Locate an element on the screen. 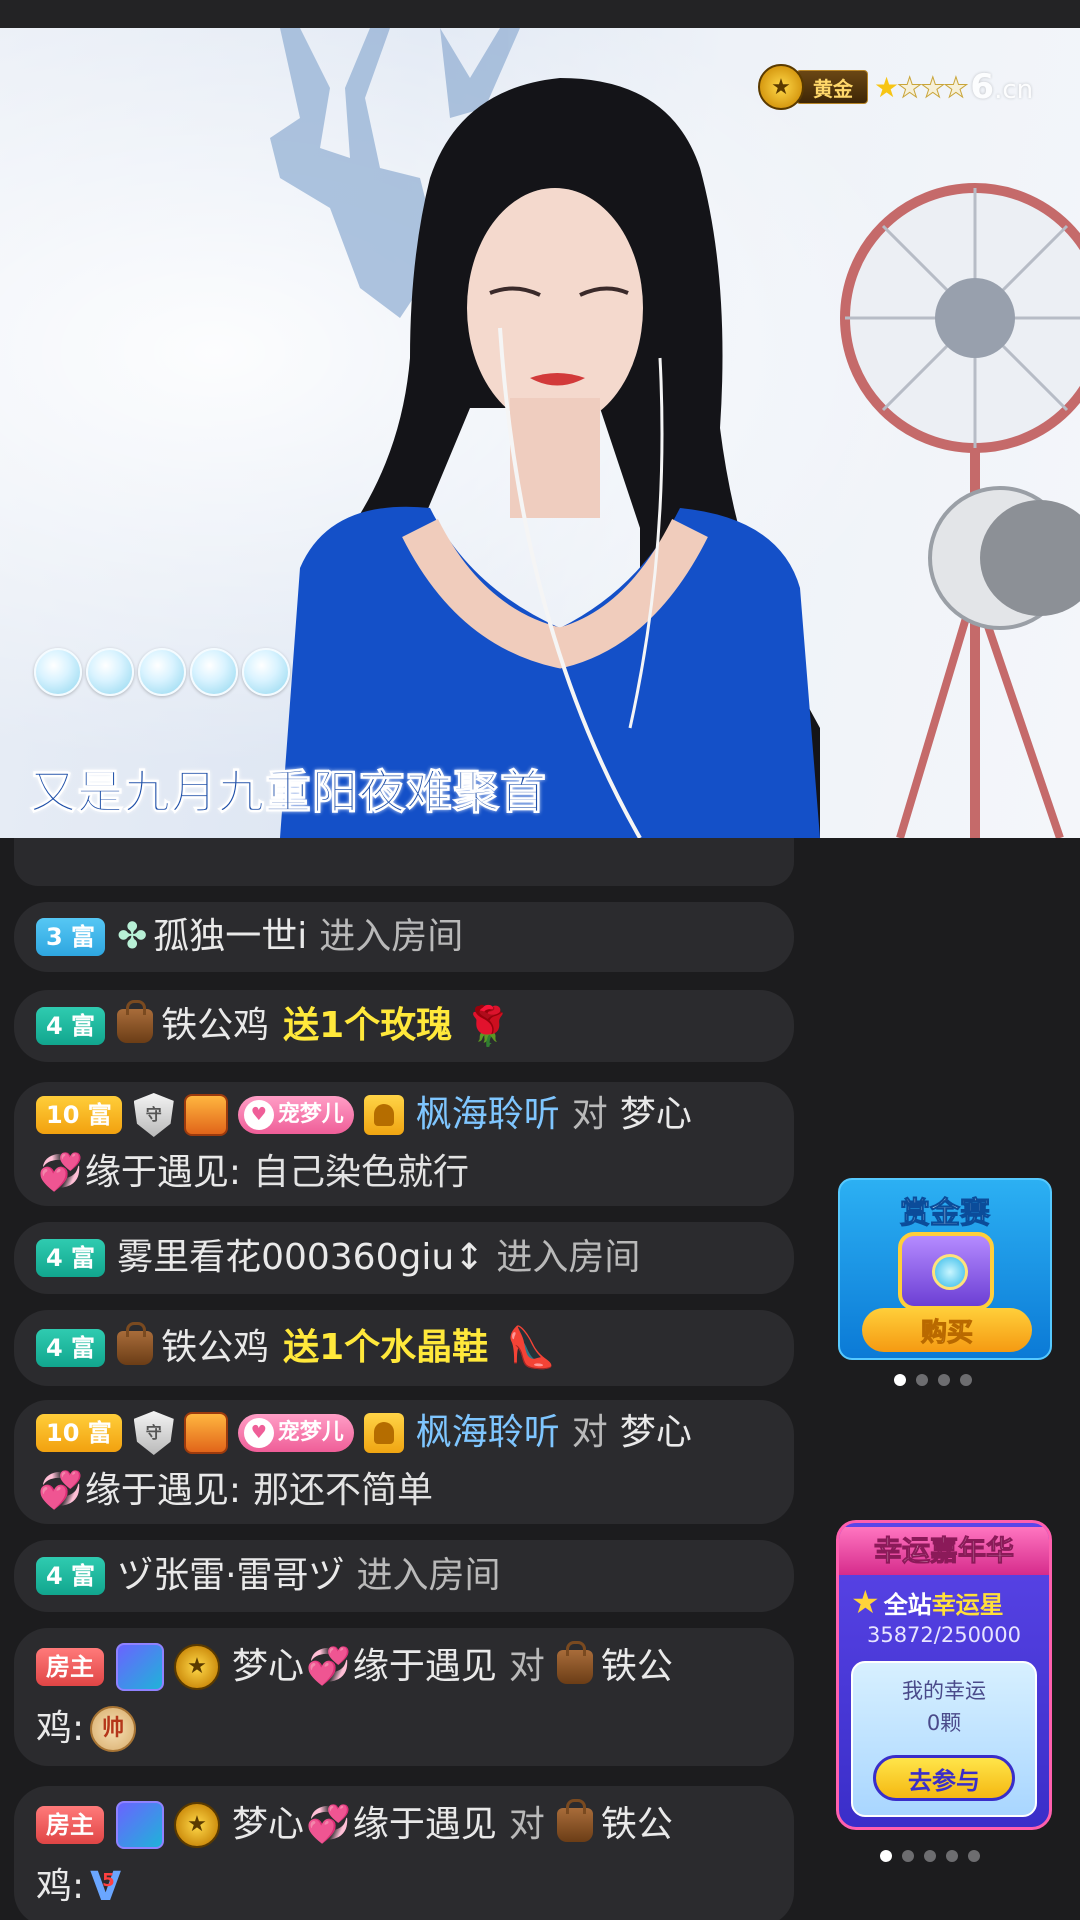  microphone is located at coordinates (1004, 558).